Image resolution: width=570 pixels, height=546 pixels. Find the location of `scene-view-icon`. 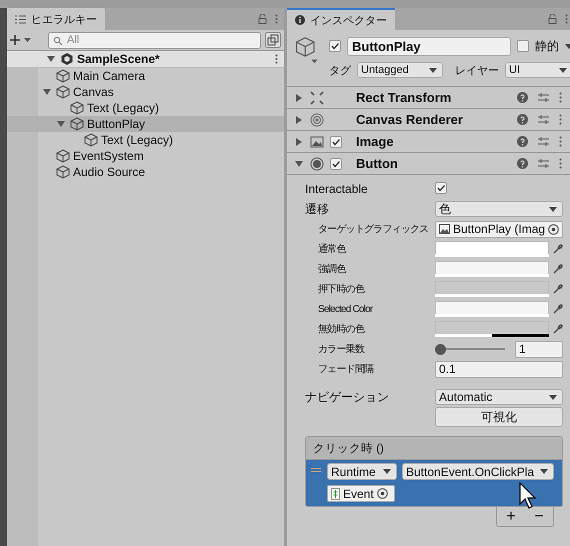

scene-view-icon is located at coordinates (273, 40).